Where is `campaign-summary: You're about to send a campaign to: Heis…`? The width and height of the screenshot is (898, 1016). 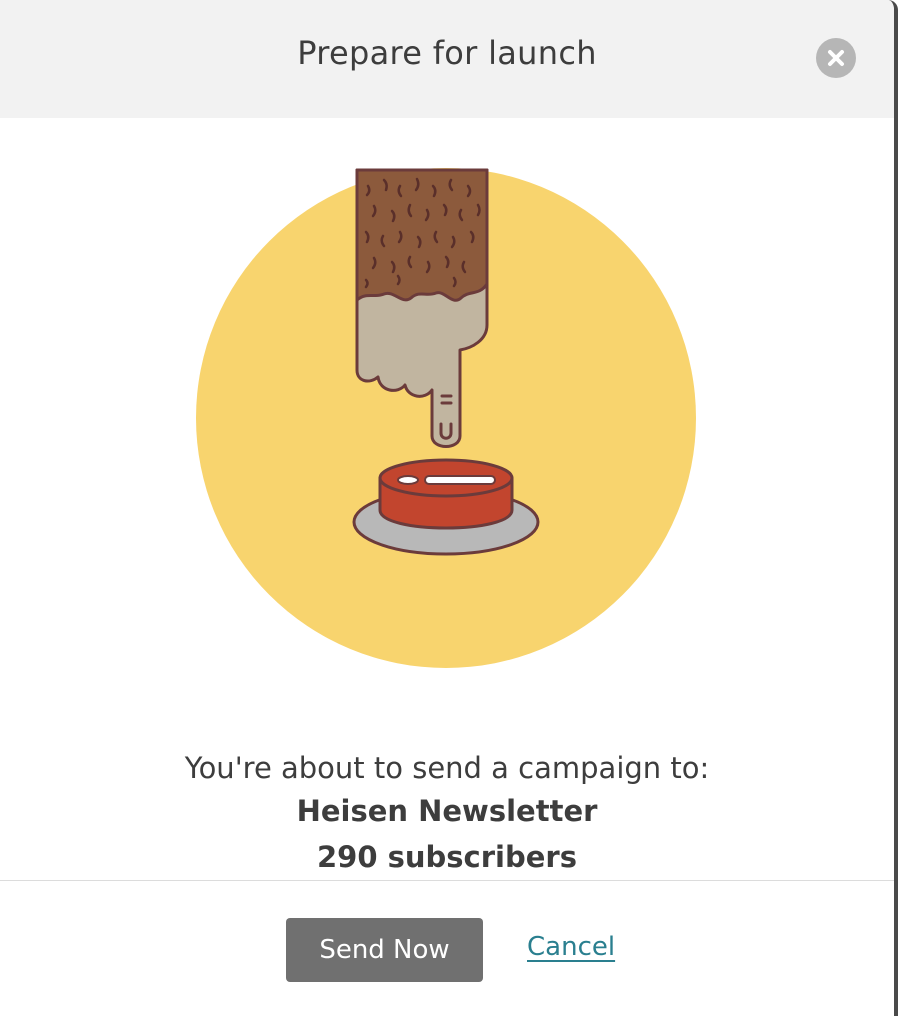 campaign-summary: You're about to send a campaign to: Heis… is located at coordinates (447, 814).